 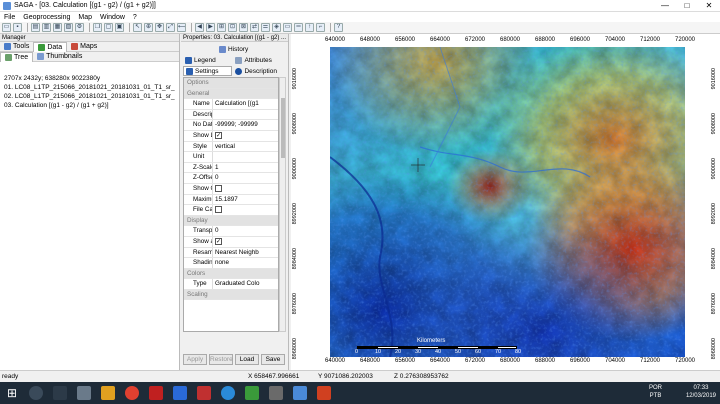 I want to click on grid-row: Z-Scale 1, so click(x=231, y=168).